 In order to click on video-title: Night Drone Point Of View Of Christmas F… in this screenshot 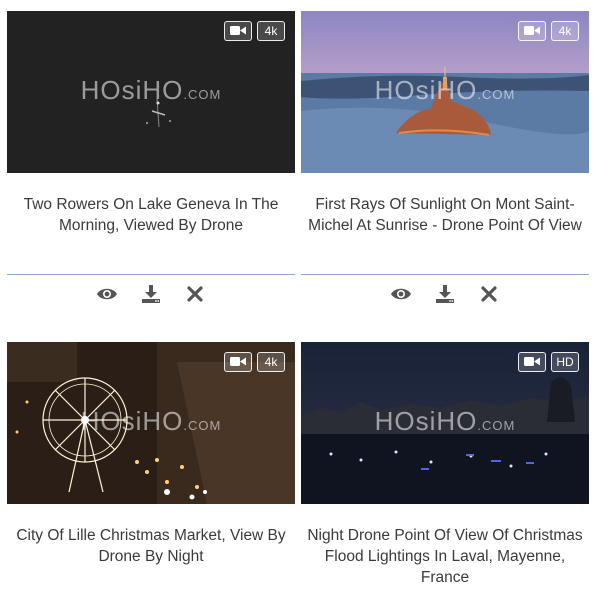, I will do `click(445, 565)`.